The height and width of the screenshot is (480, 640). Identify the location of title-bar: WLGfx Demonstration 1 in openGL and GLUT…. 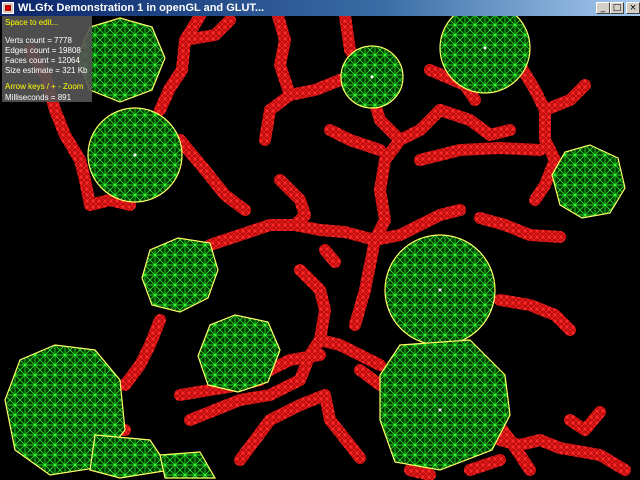
(320, 8).